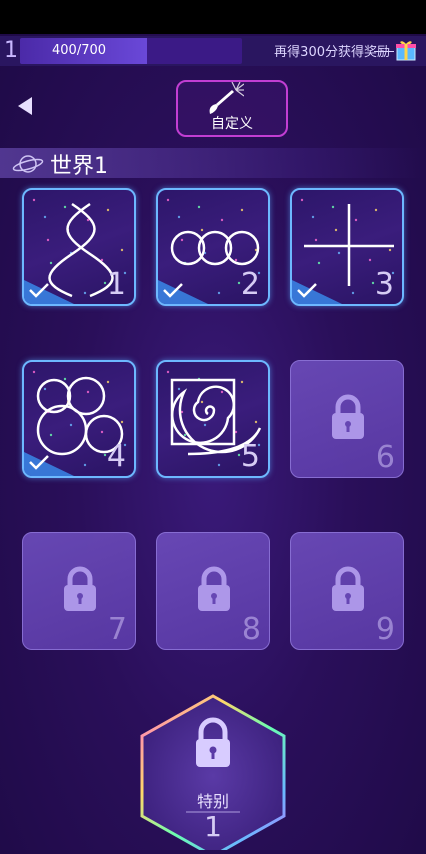 Image resolution: width=426 pixels, height=854 pixels. I want to click on player-level: 1, so click(11, 50).